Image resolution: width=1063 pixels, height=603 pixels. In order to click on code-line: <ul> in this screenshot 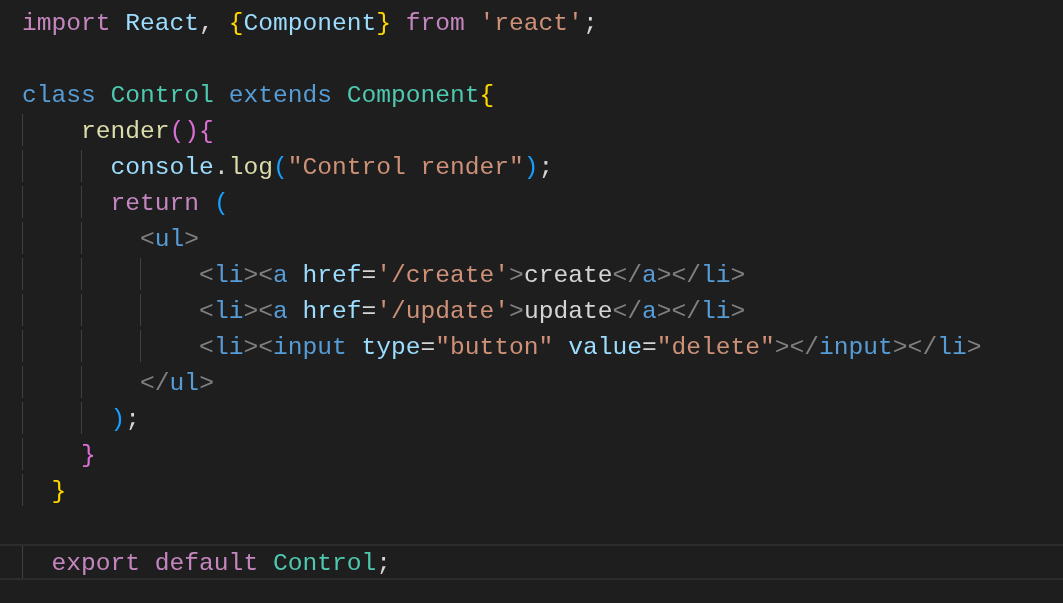, I will do `click(169, 239)`.